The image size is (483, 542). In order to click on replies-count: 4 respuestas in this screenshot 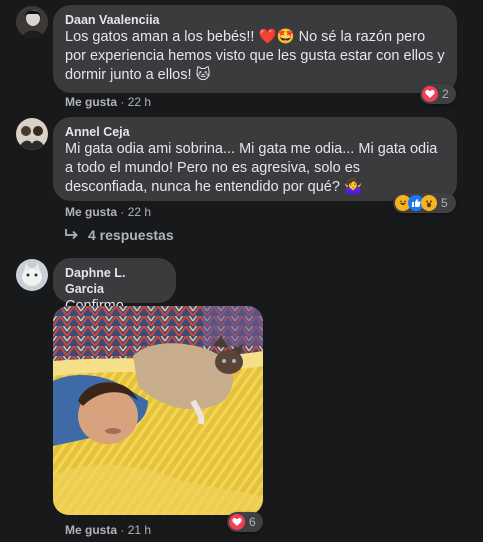, I will do `click(131, 235)`.